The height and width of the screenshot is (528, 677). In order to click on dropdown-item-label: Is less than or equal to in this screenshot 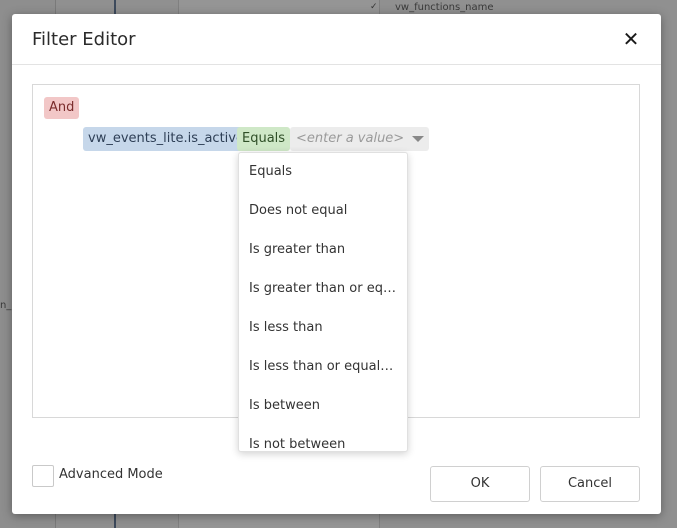, I will do `click(323, 366)`.